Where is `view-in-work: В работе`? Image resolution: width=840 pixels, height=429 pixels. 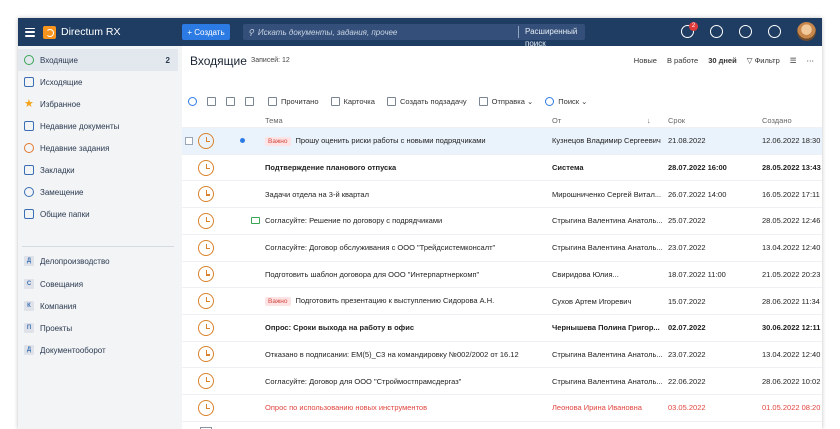 view-in-work: В работе is located at coordinates (682, 60).